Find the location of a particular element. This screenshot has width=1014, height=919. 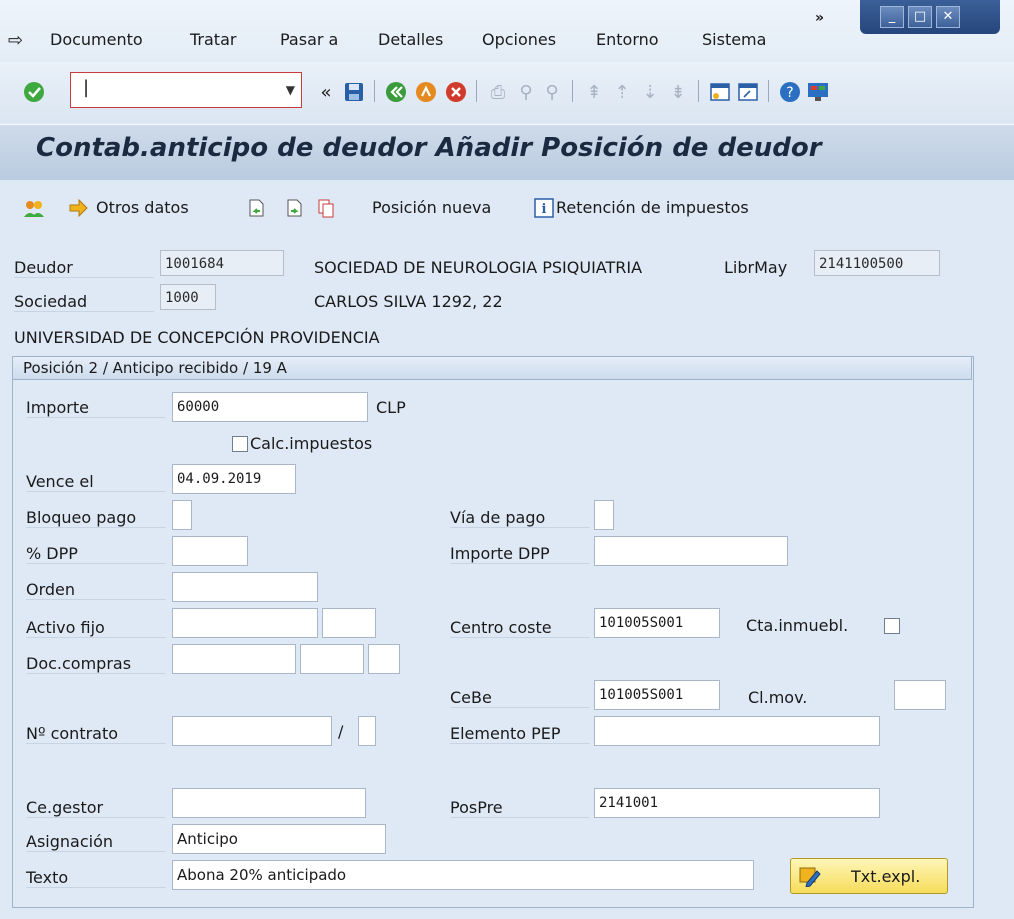

elemento-pep-input is located at coordinates (737, 731).